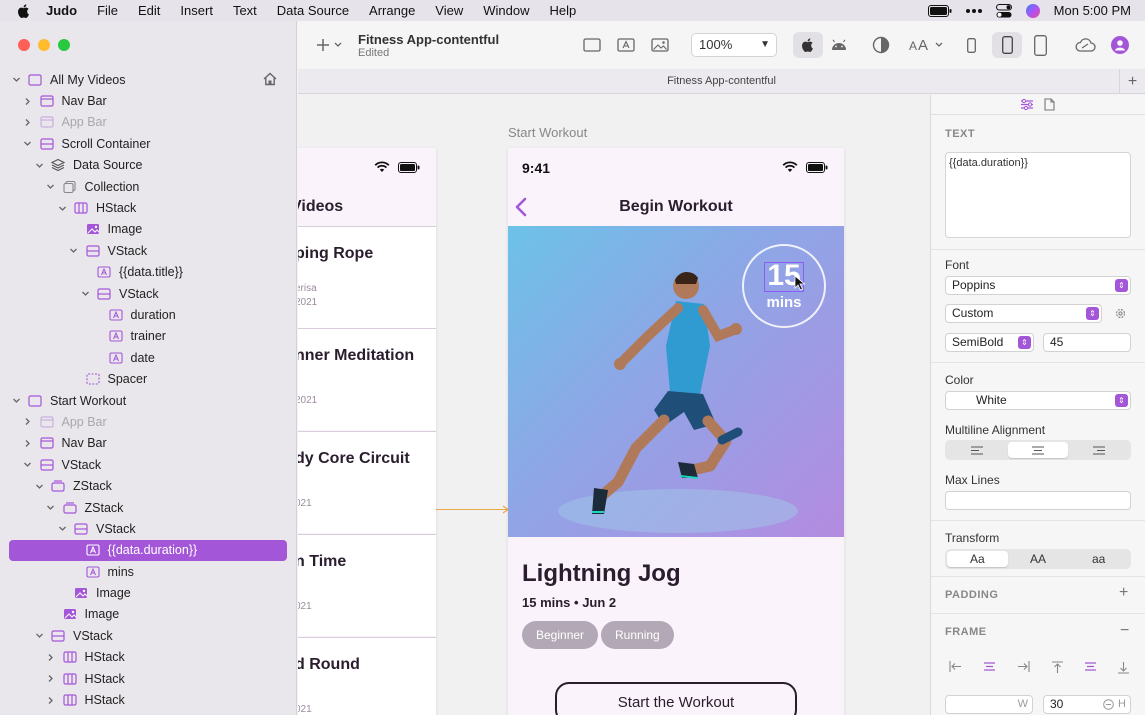 The width and height of the screenshot is (1145, 715). What do you see at coordinates (1087, 342) in the screenshot?
I see `font-size-input: 45` at bounding box center [1087, 342].